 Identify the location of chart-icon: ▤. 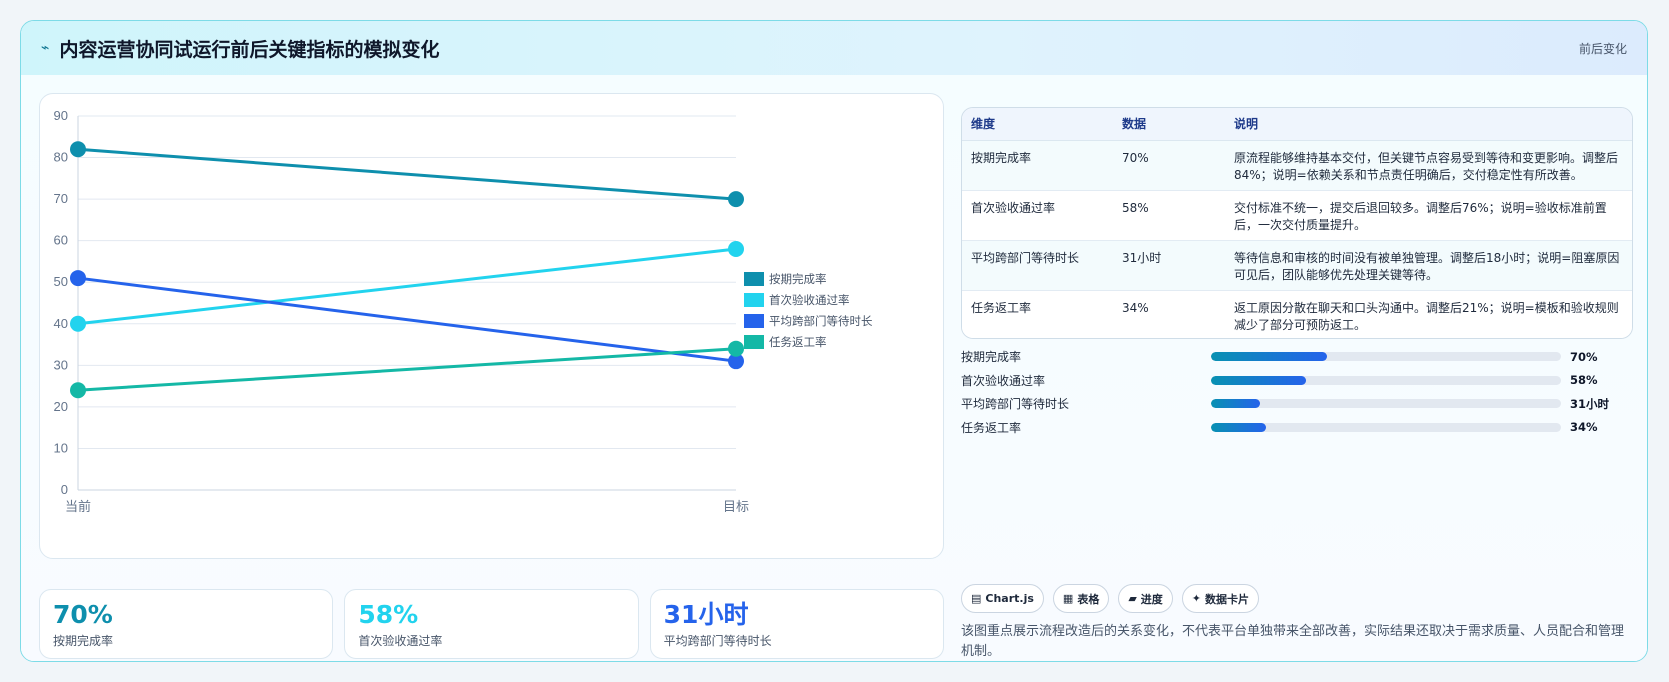
(976, 598).